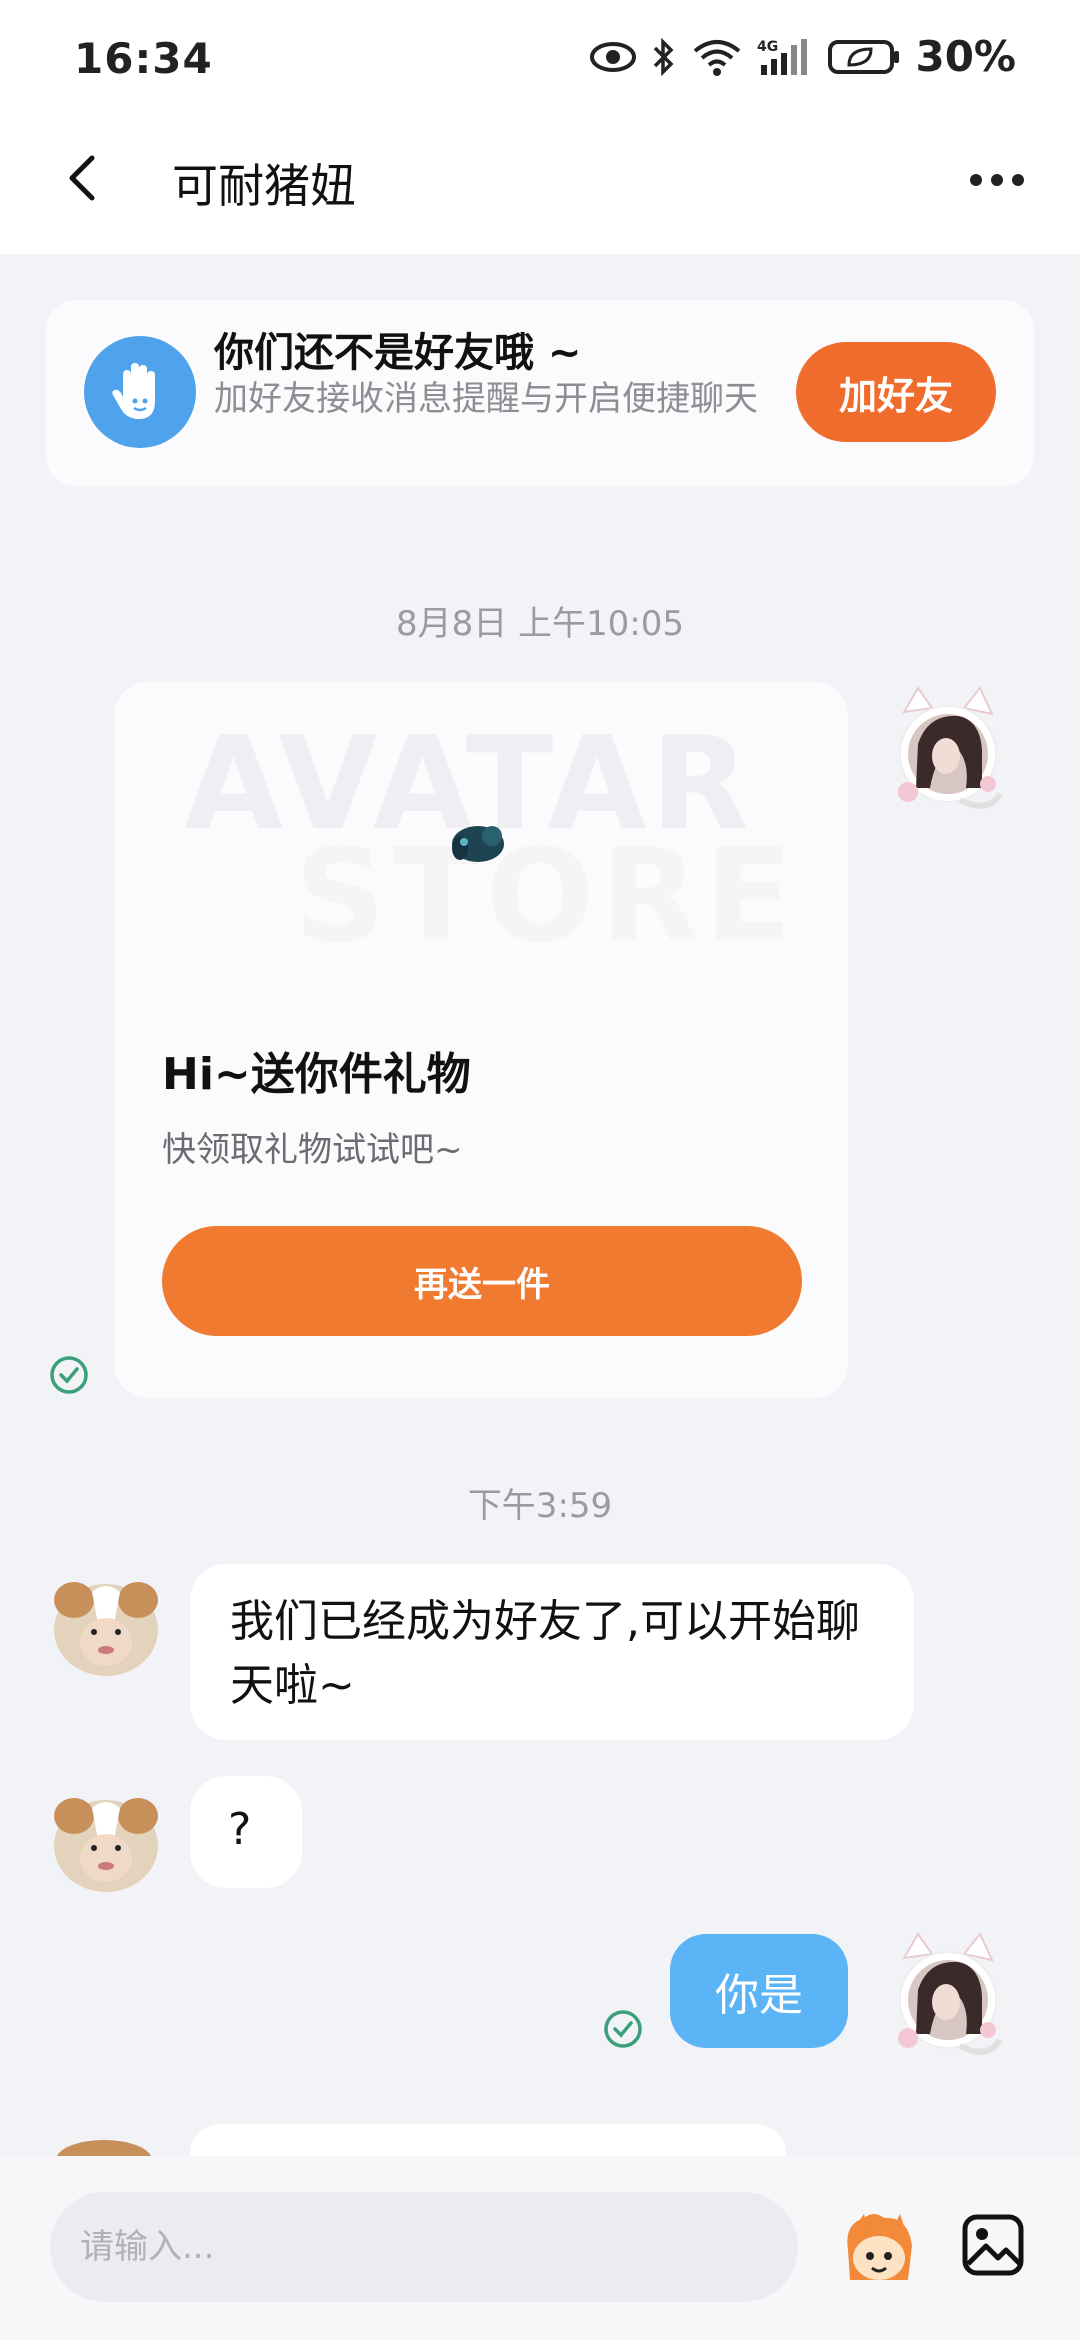 The width and height of the screenshot is (1080, 2340). I want to click on status-icons: 4G 30%, so click(802, 56).